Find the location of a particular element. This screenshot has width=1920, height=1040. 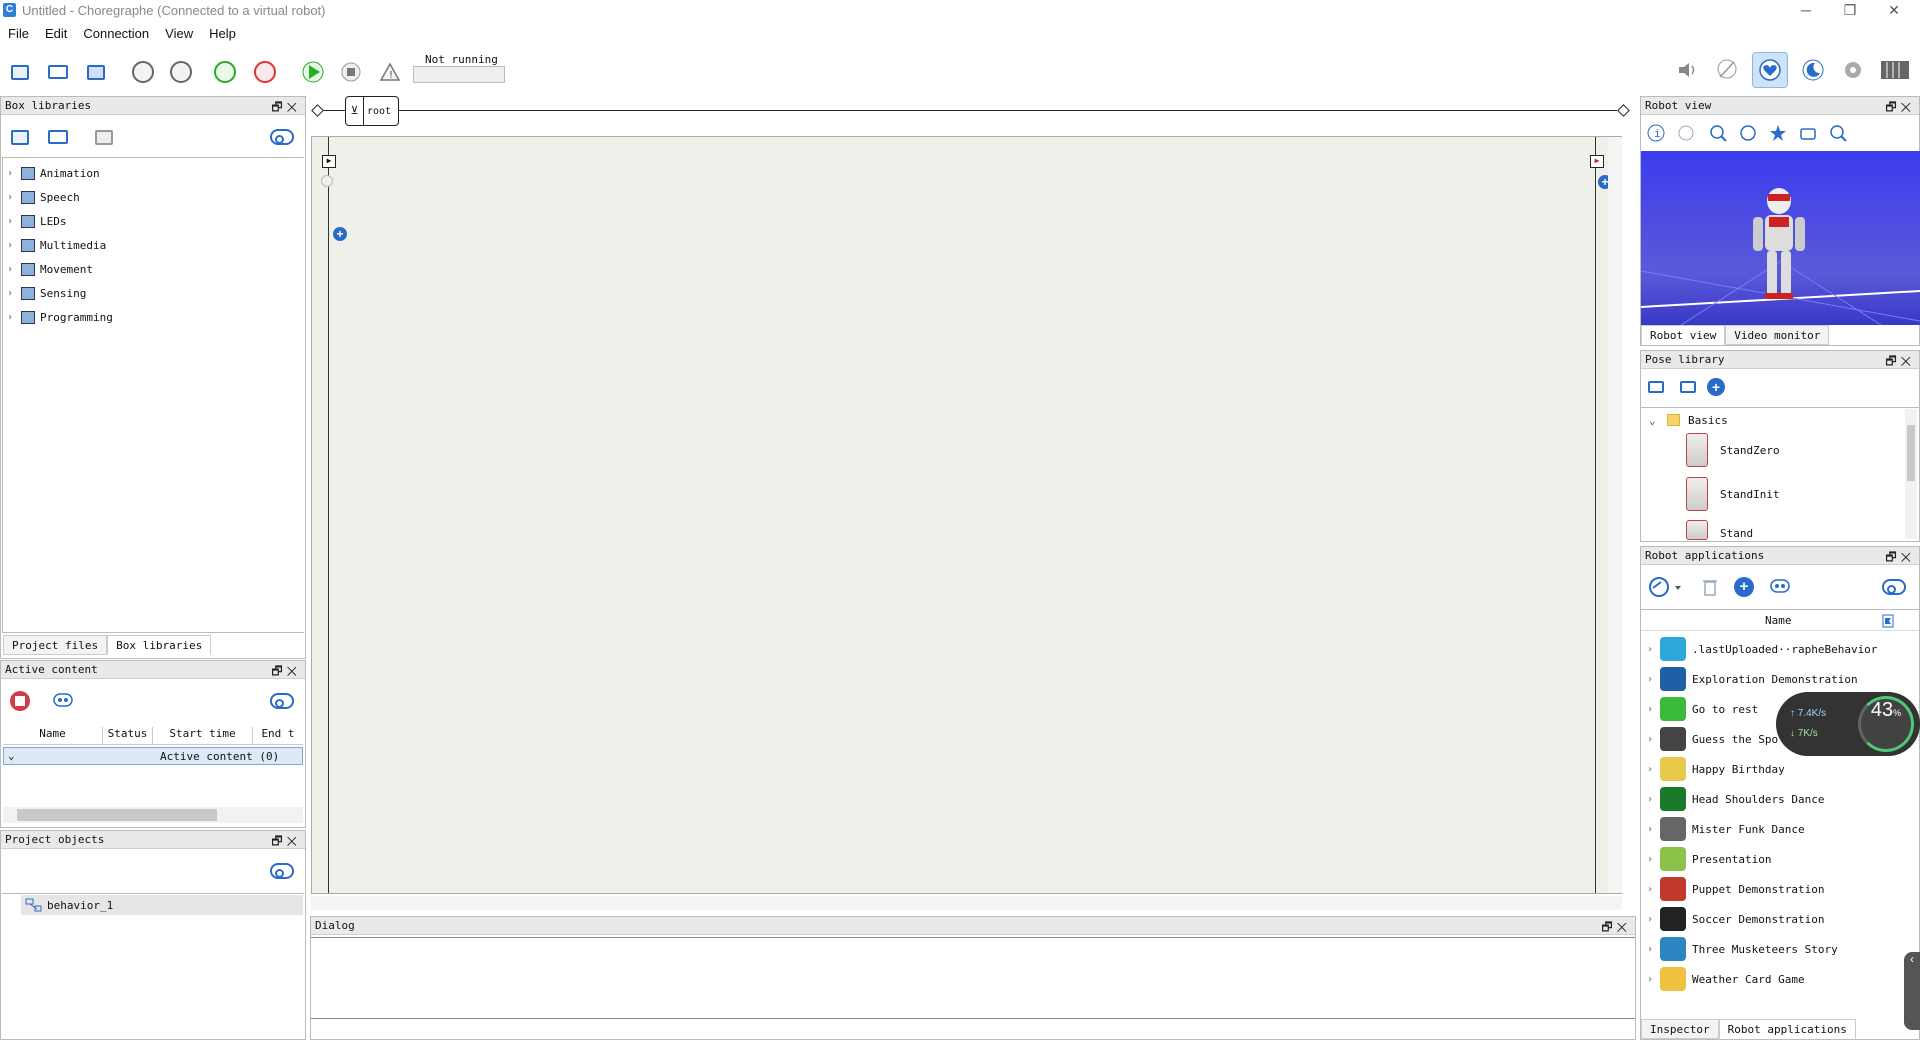

library-item-programming: › Programming is located at coordinates (60, 317).